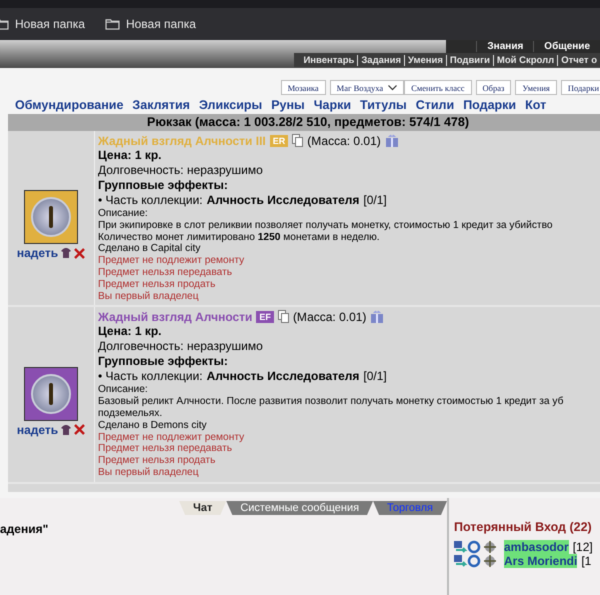 The width and height of the screenshot is (600, 595). Describe the element at coordinates (239, 238) in the screenshot. I see `description-text: Количество монет лимитировано 1250 монетами в неделю.` at that location.